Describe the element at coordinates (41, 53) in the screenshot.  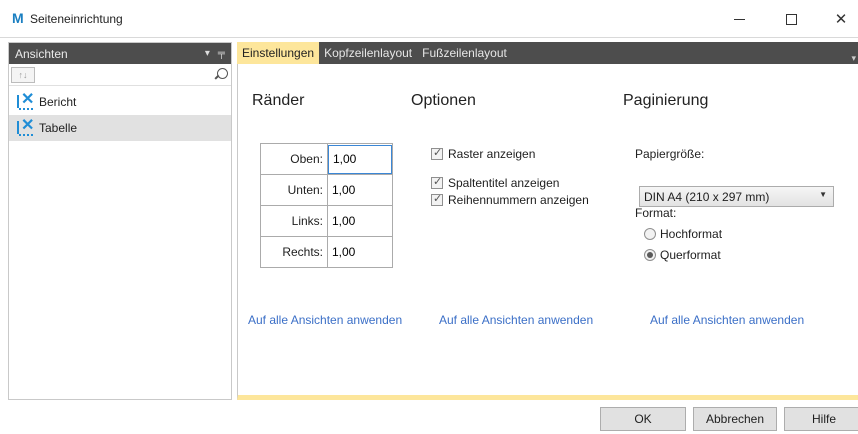
I see `views-panel-title: Ansichten` at that location.